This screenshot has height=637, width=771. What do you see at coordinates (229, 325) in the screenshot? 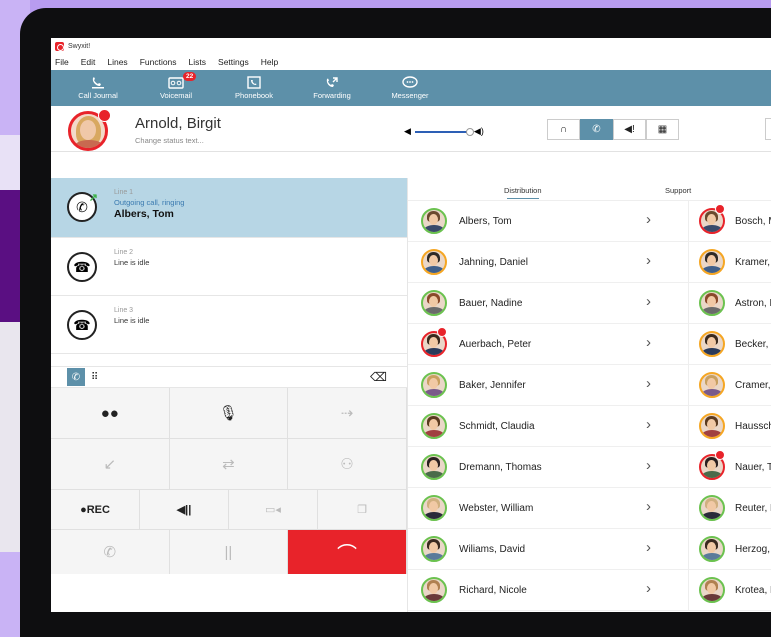
I see `line-3: ☎ Line 3 Line is idle` at bounding box center [229, 325].